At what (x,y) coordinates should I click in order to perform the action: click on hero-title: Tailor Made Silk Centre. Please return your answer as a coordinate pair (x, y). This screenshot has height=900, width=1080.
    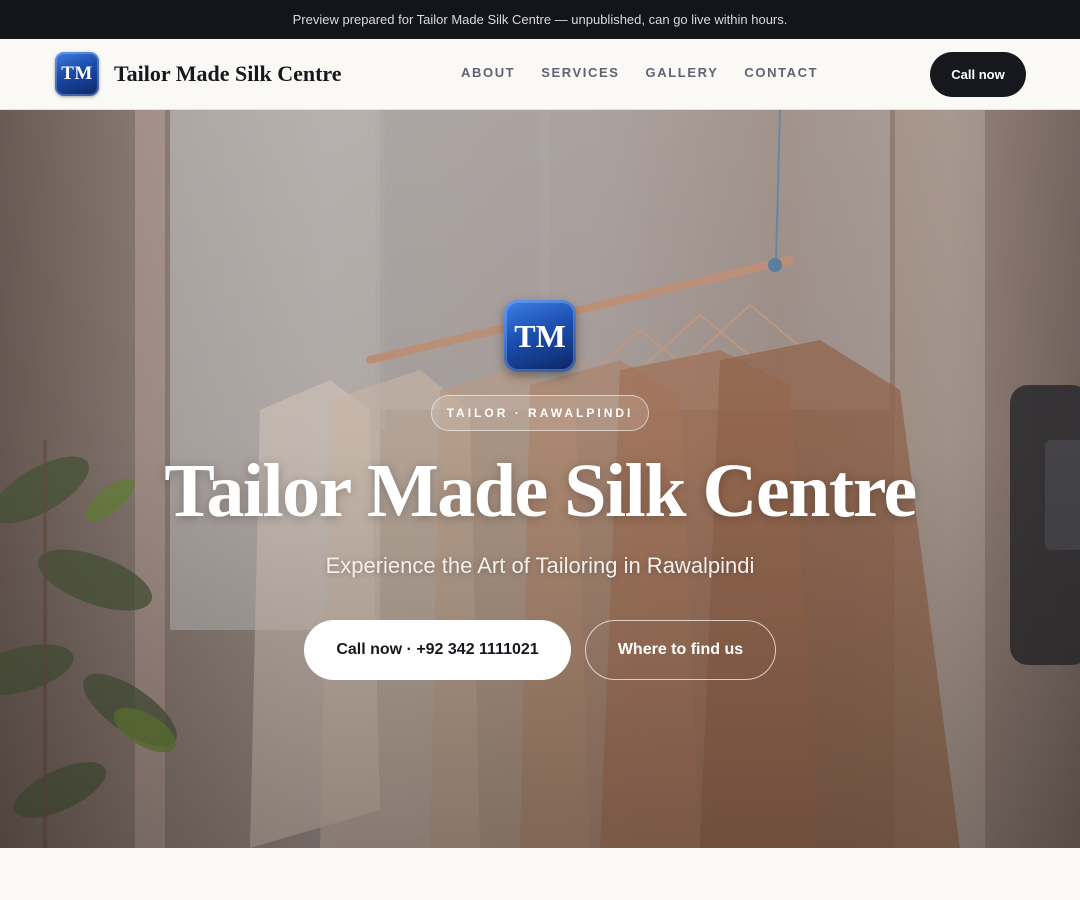
    Looking at the image, I should click on (540, 491).